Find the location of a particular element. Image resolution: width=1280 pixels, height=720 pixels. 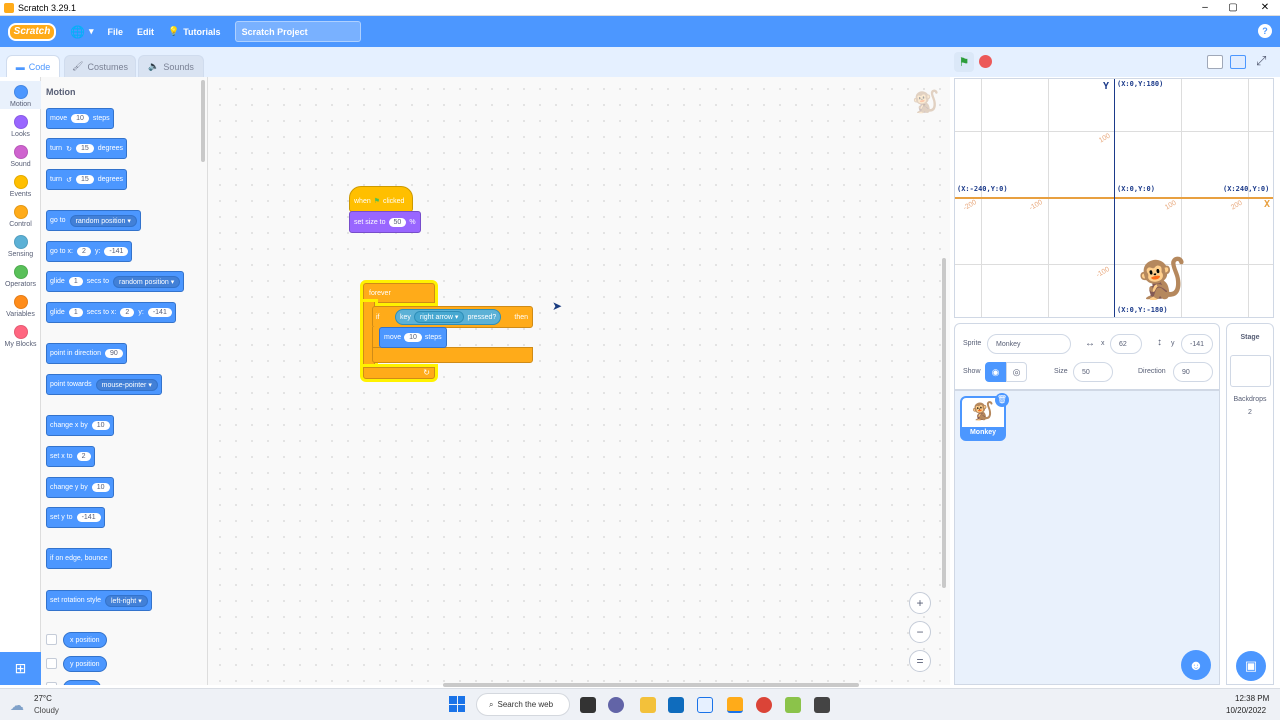

forever-block: forever is located at coordinates (399, 293).